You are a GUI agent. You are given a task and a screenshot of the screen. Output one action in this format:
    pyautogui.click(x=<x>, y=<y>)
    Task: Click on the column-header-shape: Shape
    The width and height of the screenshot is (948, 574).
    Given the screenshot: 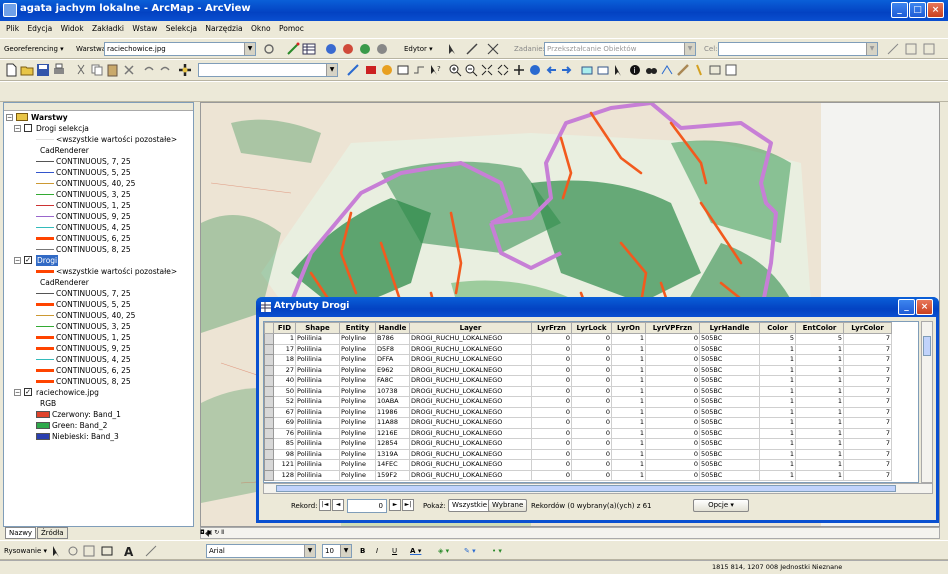 What is the action you would take?
    pyautogui.click(x=317, y=328)
    